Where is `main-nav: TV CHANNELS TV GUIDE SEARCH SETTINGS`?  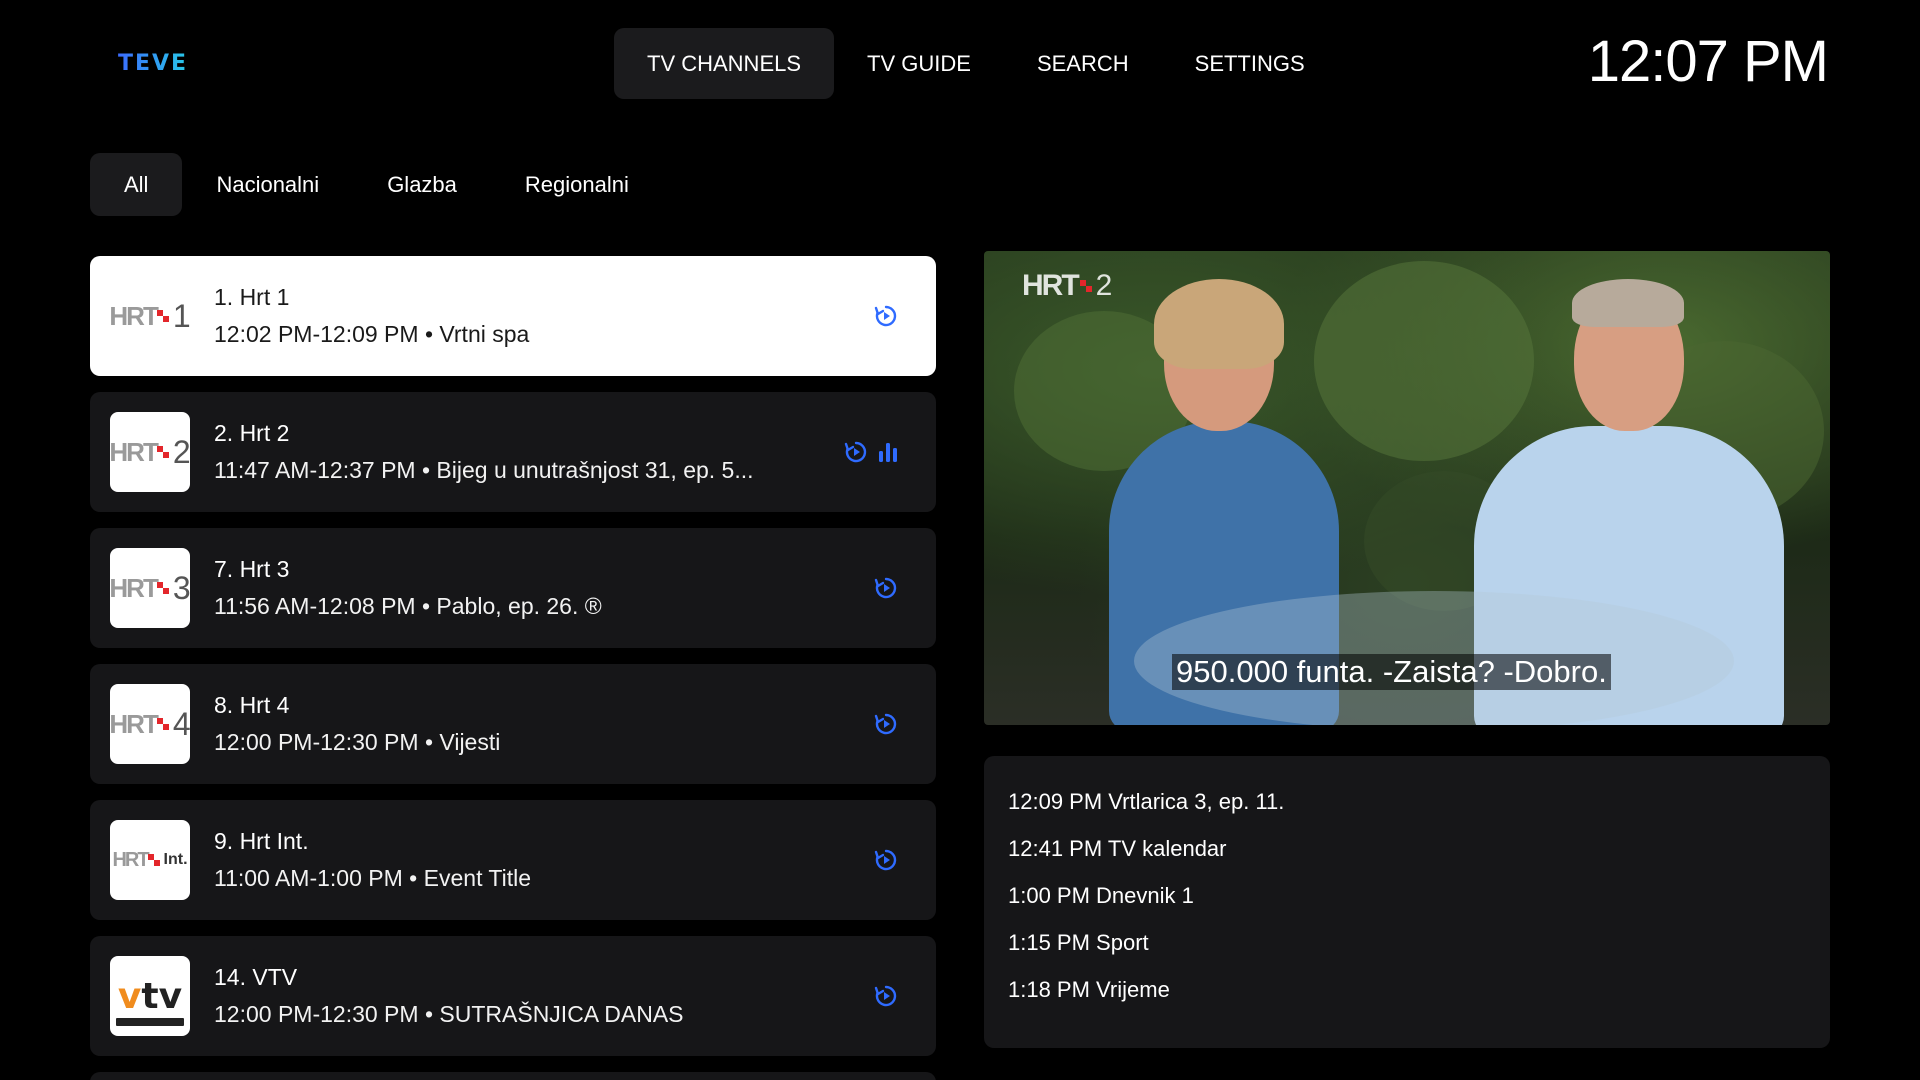
main-nav: TV CHANNELS TV GUIDE SEARCH SETTINGS is located at coordinates (976, 63).